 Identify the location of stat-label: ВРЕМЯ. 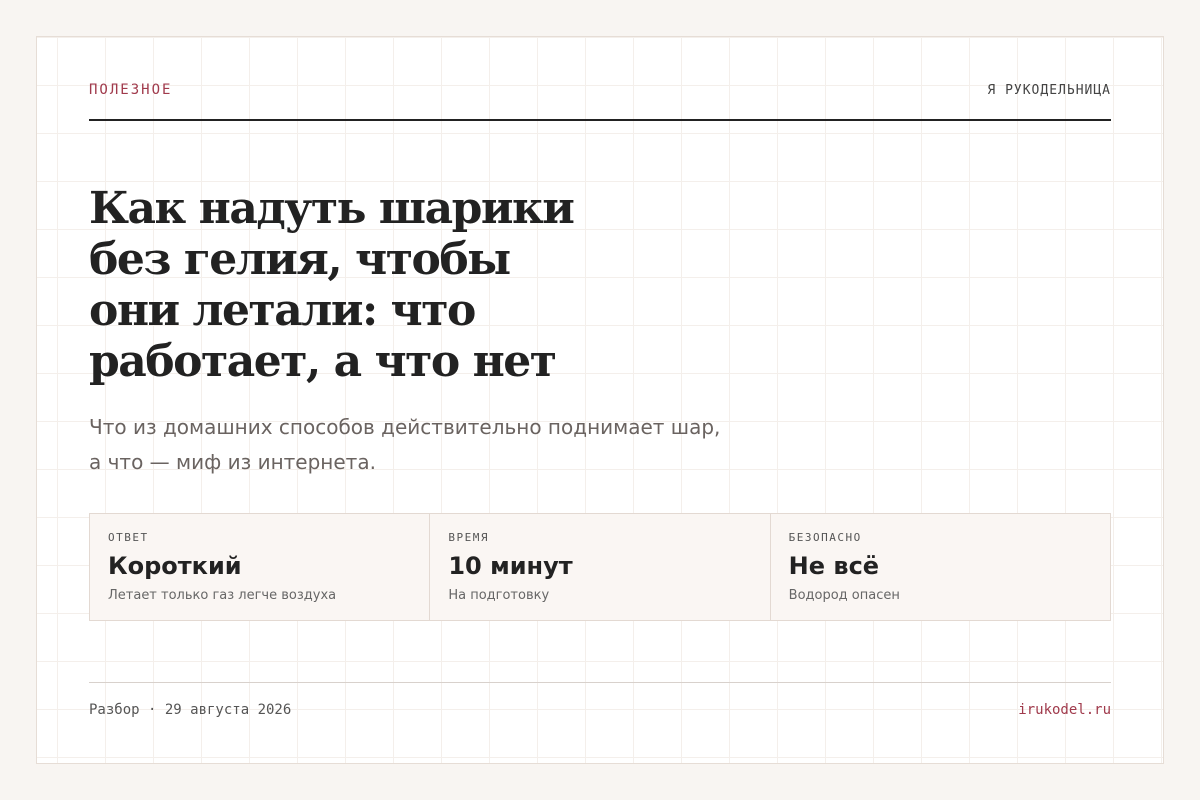
(468, 537).